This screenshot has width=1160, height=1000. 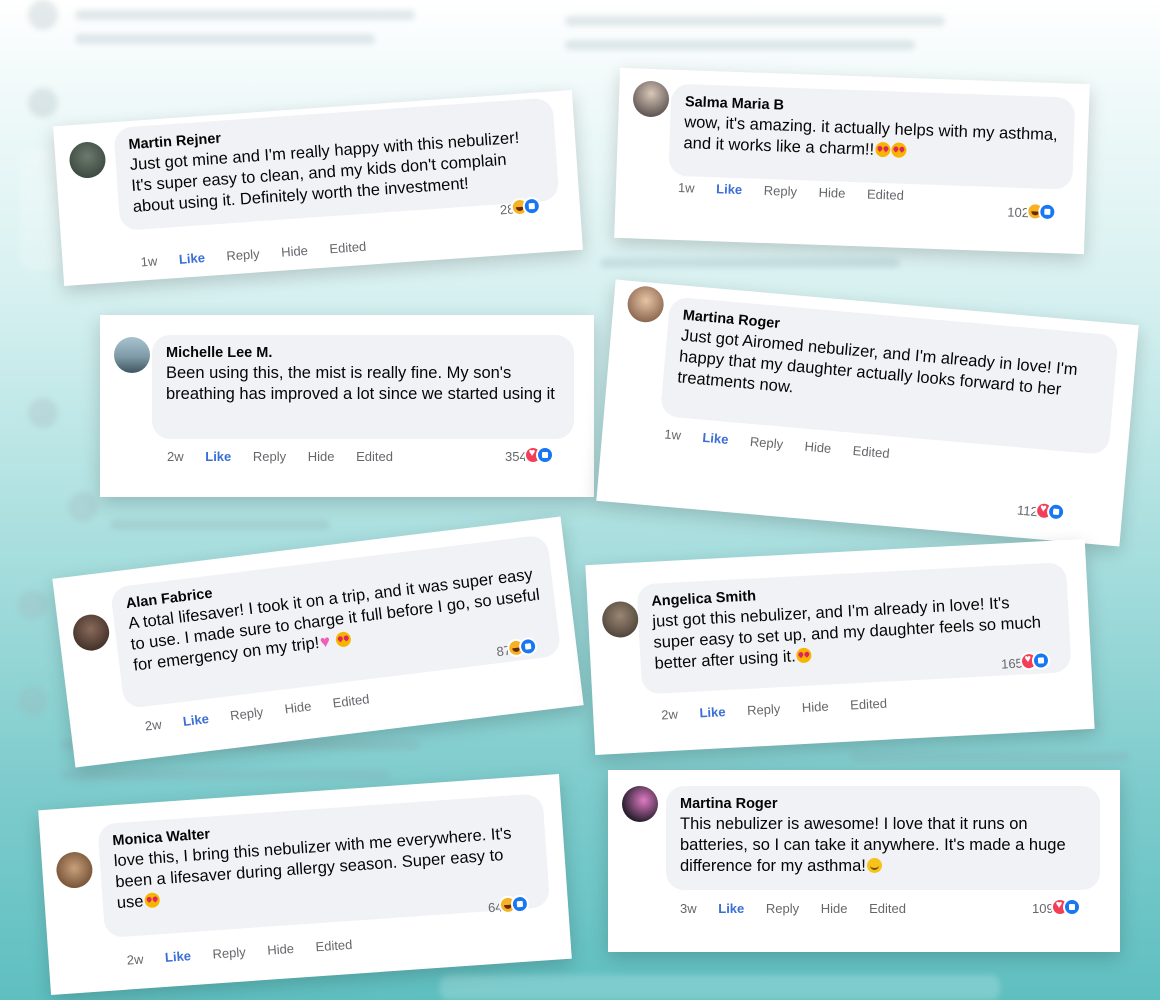 I want to click on comment-actions: 3w Like Reply Hide Edited, so click(x=802, y=908).